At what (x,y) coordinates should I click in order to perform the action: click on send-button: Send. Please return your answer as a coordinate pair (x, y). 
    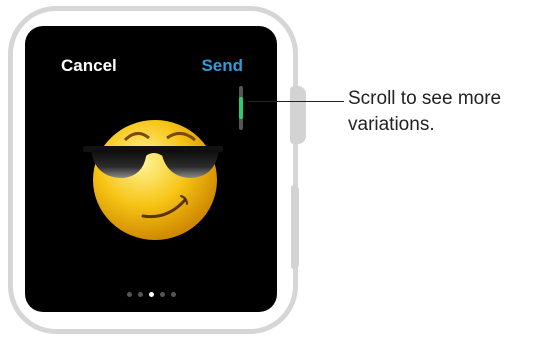
    Looking at the image, I should click on (222, 66).